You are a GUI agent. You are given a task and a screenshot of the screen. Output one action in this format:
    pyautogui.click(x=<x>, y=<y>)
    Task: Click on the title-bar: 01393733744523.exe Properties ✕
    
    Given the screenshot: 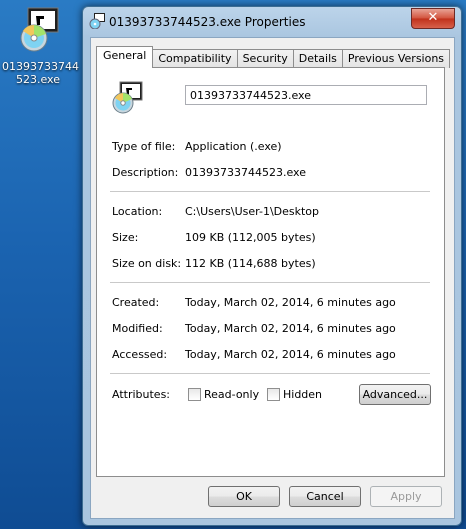 What is the action you would take?
    pyautogui.click(x=272, y=21)
    